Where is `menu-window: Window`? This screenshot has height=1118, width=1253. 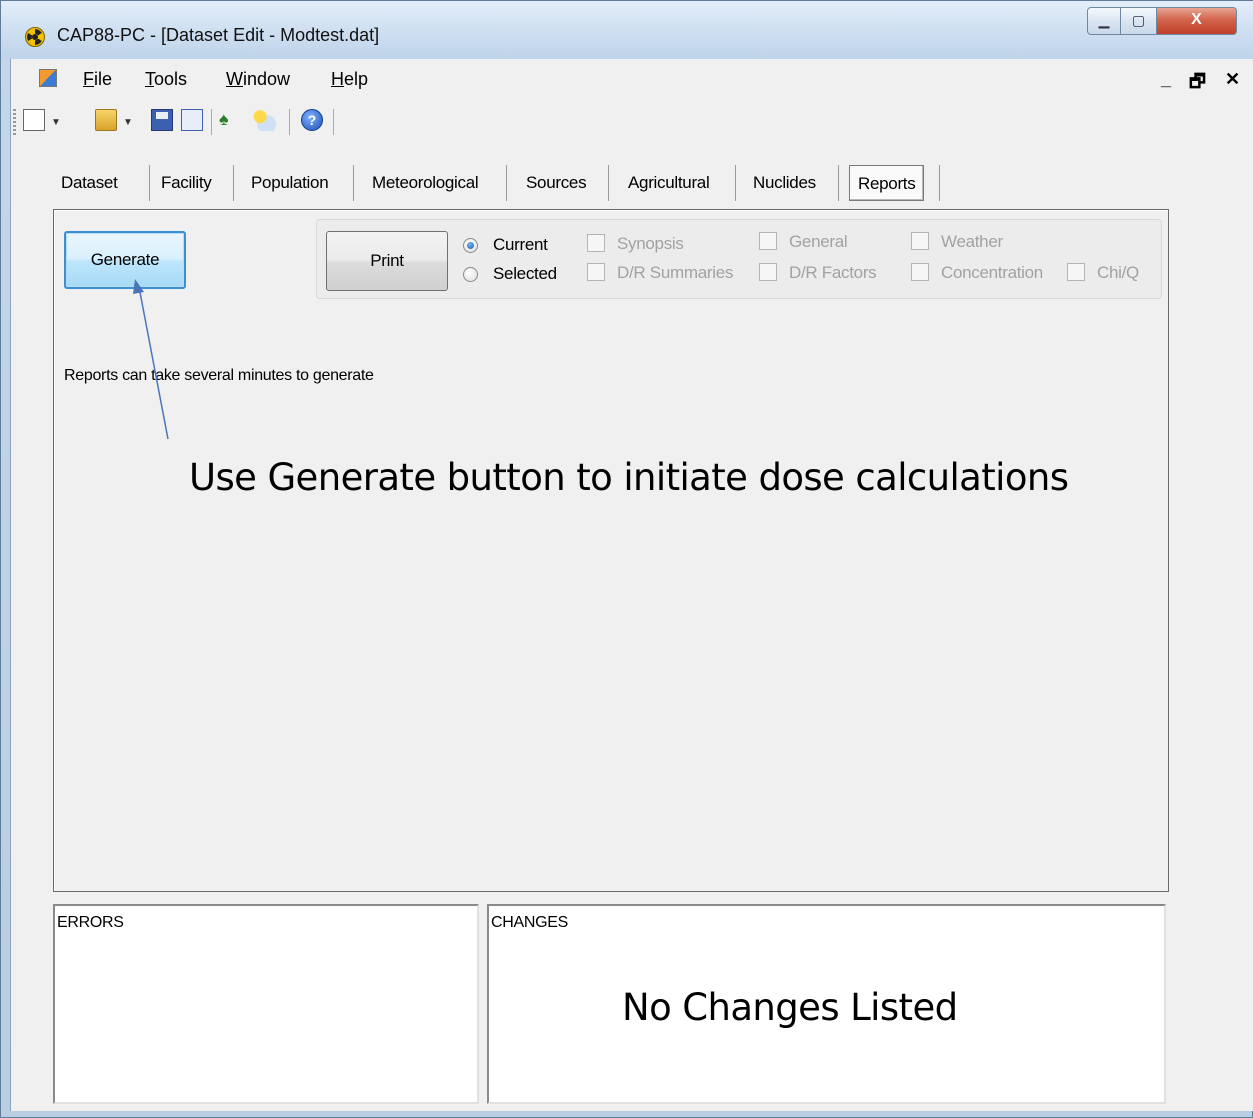
menu-window: Window is located at coordinates (258, 79).